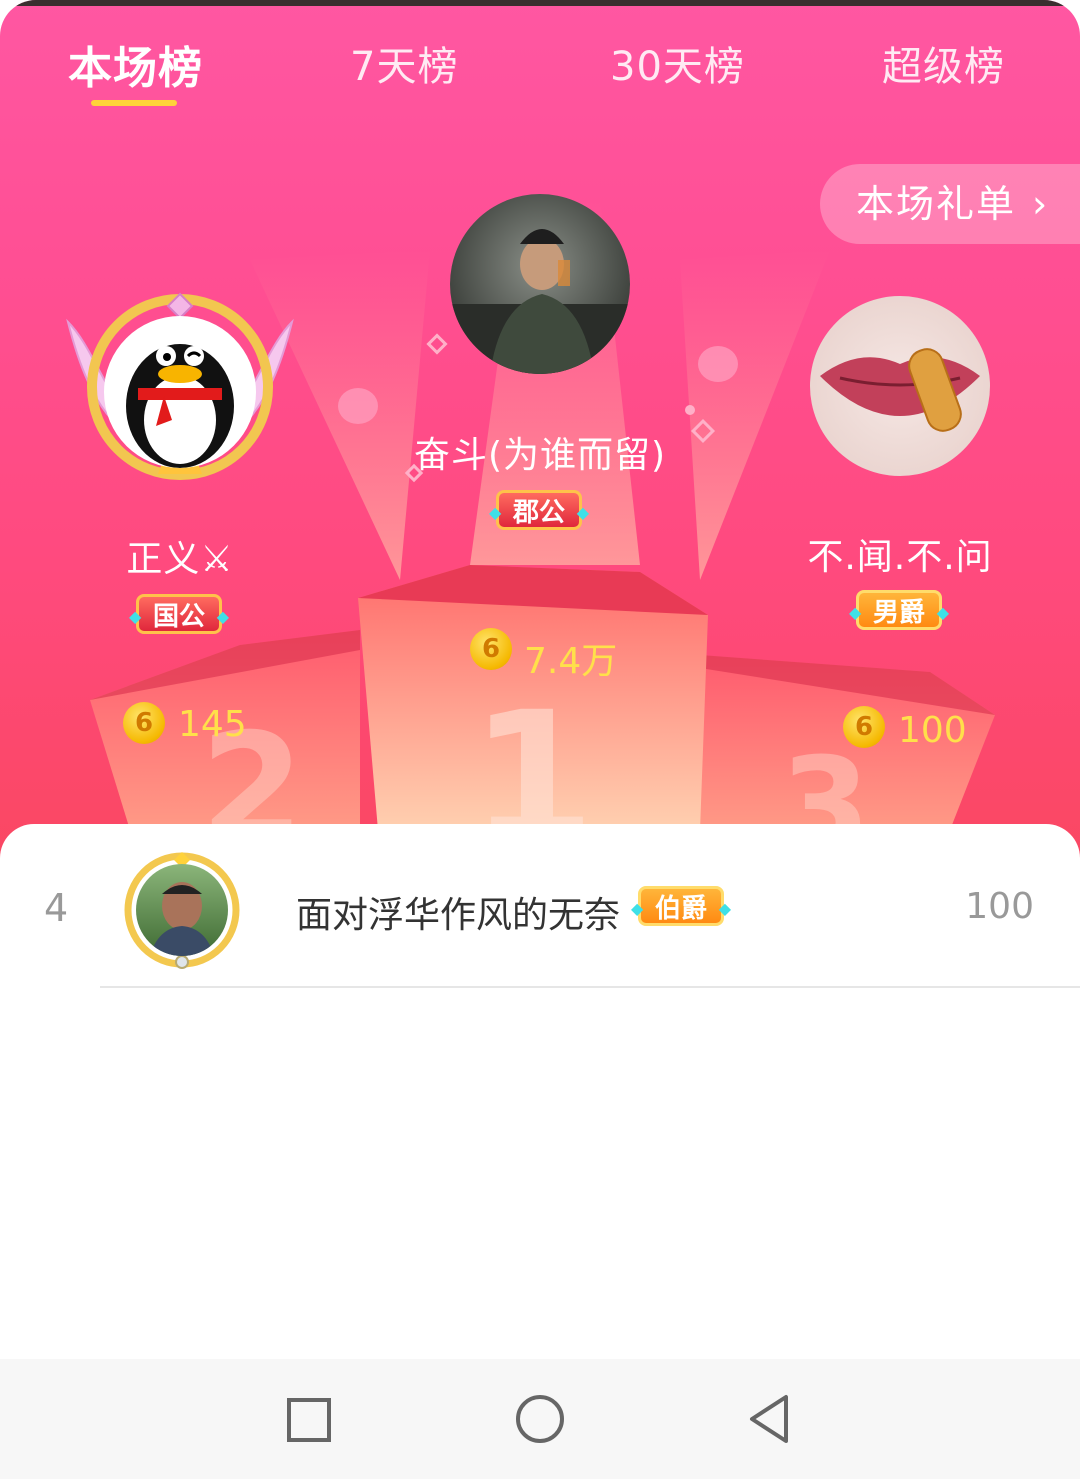 This screenshot has width=1080, height=1479. What do you see at coordinates (943, 63) in the screenshot?
I see `tab-super: 超级榜` at bounding box center [943, 63].